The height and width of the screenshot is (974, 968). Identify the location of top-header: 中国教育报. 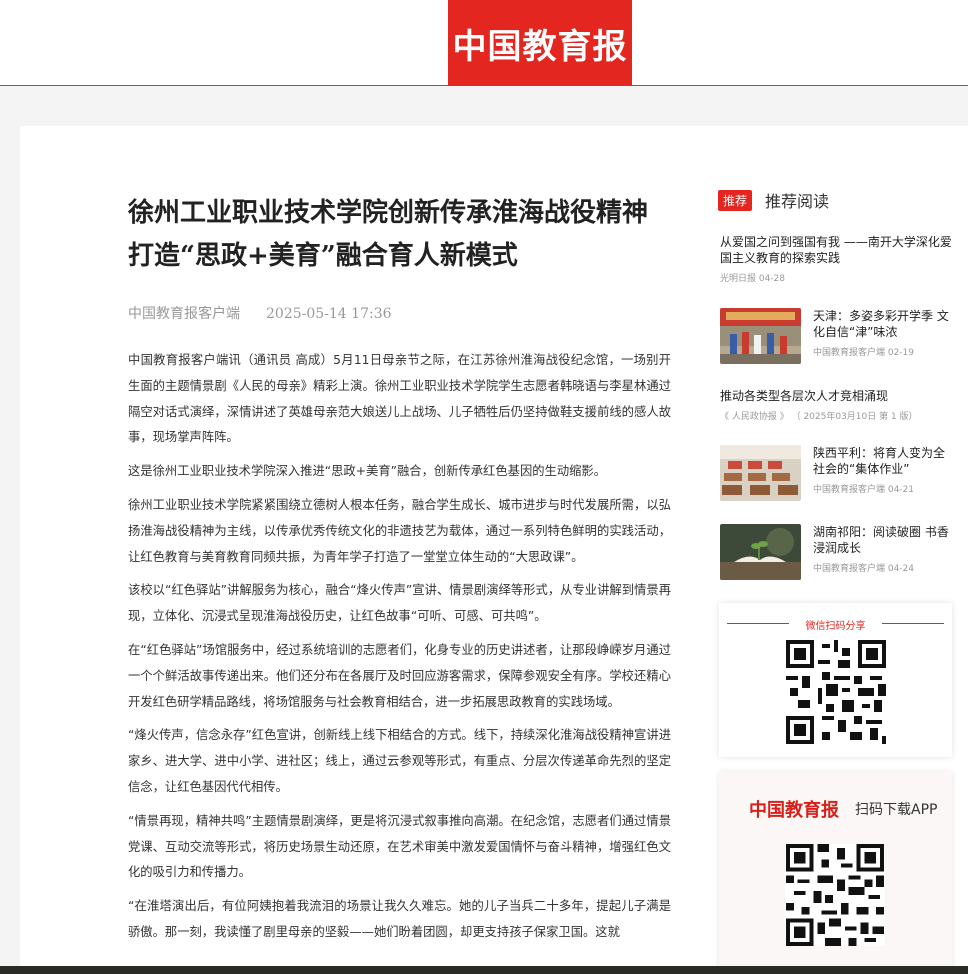
(484, 43).